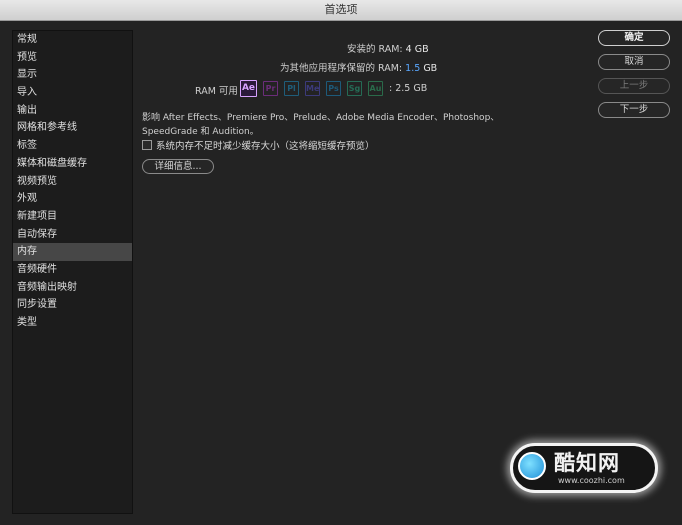  I want to click on reserved-ram-label: 为其他应用程序保留的 RAM:, so click(341, 68).